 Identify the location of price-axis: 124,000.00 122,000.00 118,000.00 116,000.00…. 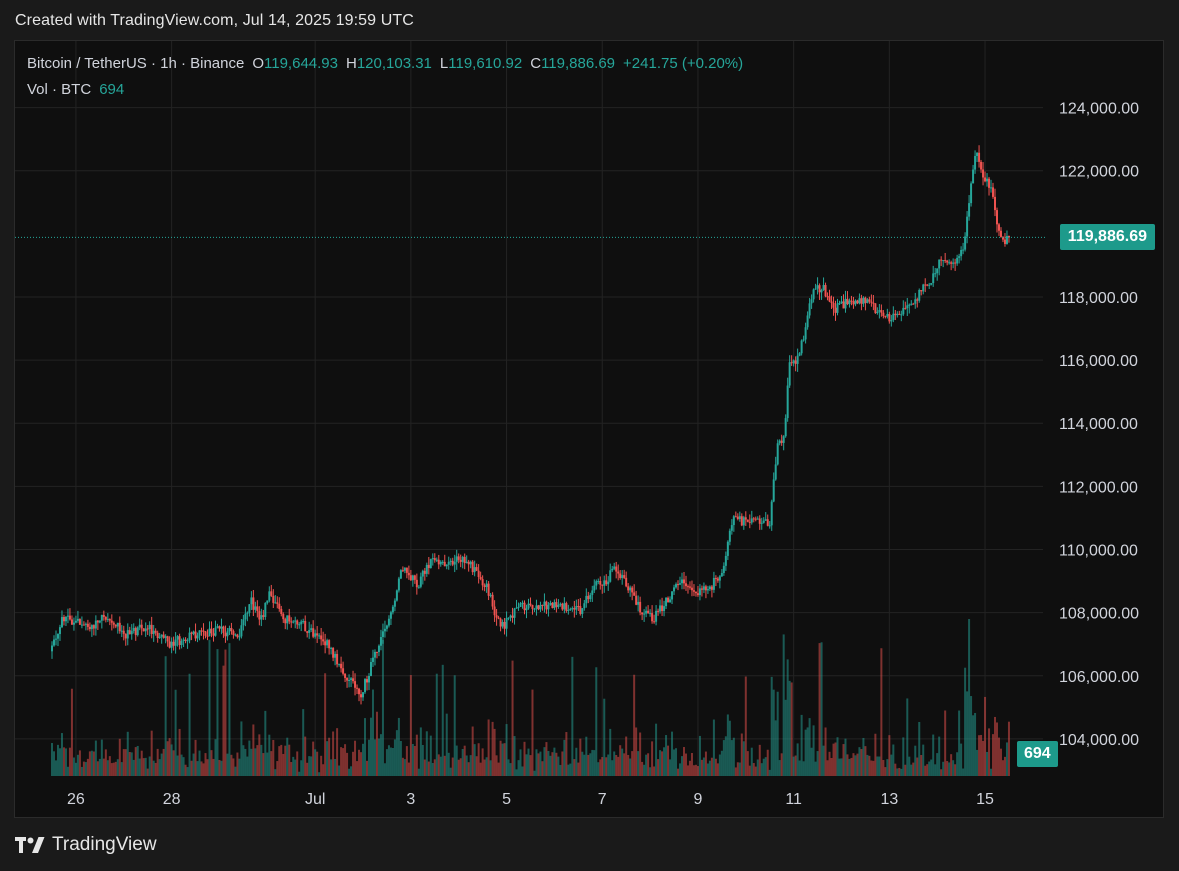
(1099, 425).